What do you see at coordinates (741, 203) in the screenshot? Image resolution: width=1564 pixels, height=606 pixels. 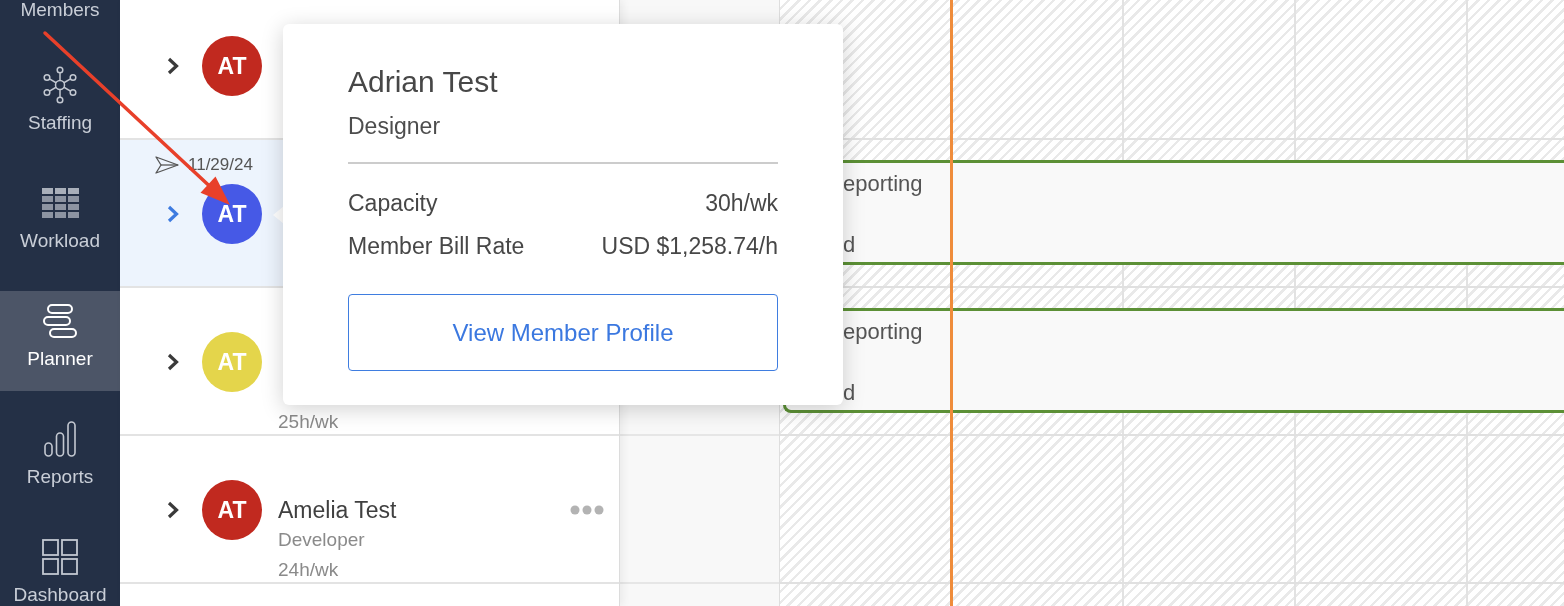 I see `field-value: 30h/wk` at bounding box center [741, 203].